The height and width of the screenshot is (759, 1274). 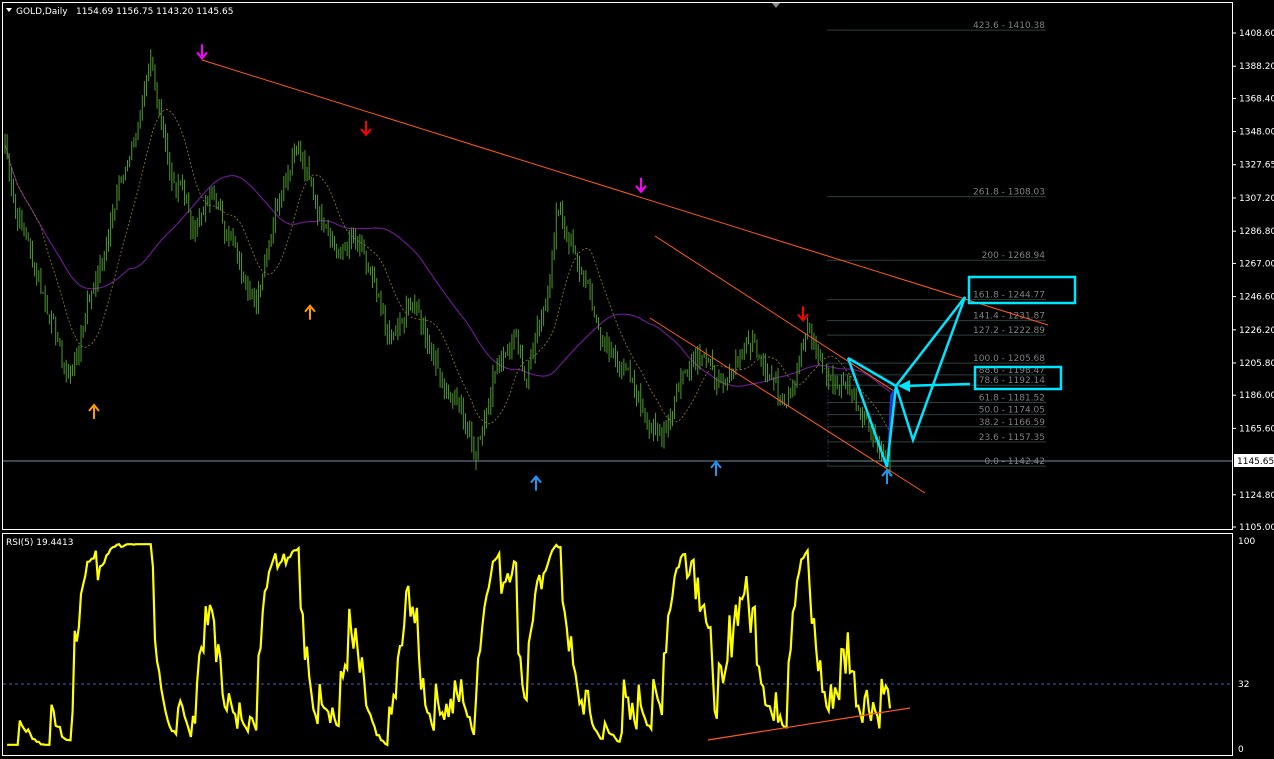 What do you see at coordinates (1256, 199) in the screenshot?
I see `price-tick-label: 1307.20` at bounding box center [1256, 199].